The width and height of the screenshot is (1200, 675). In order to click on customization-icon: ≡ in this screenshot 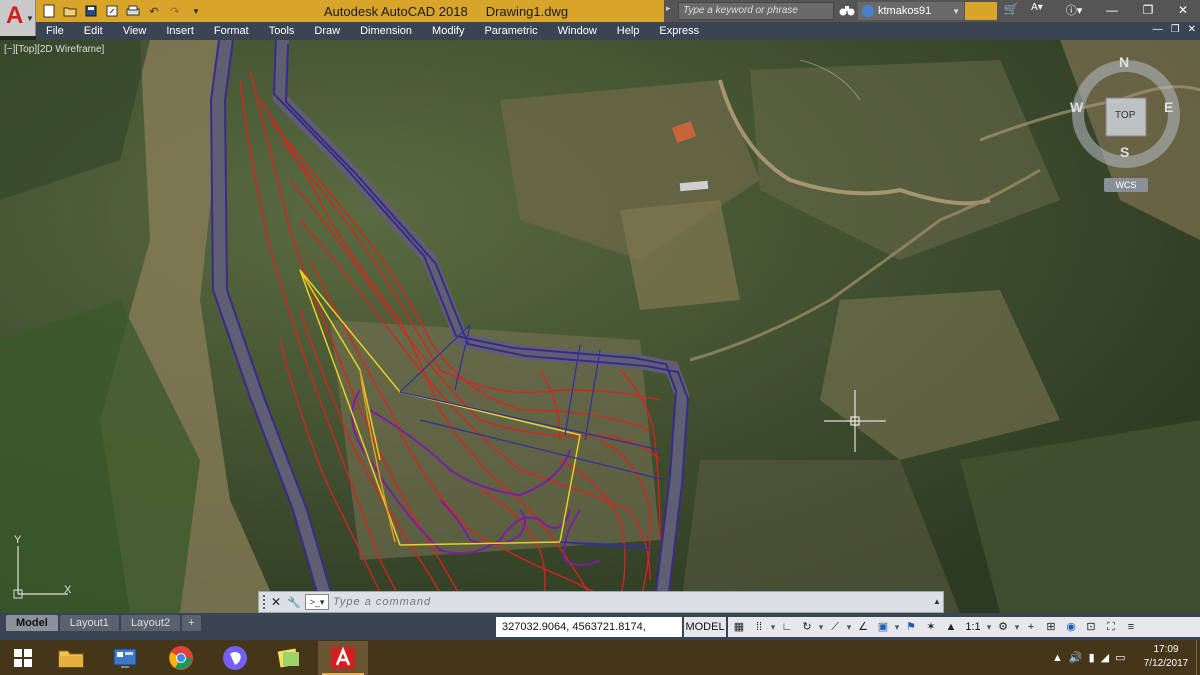, I will do `click(1131, 627)`.